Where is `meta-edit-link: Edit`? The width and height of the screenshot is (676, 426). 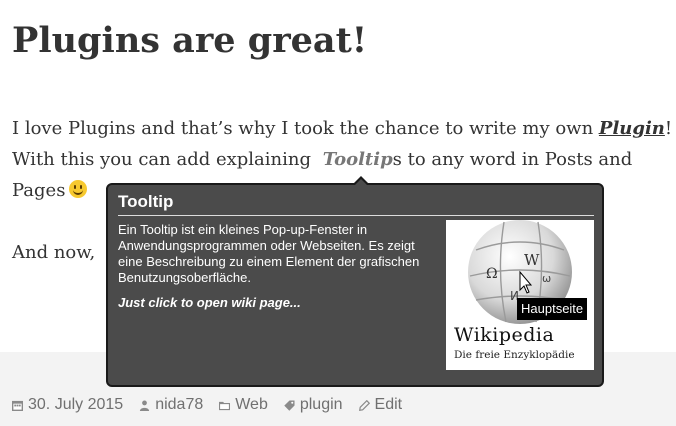
meta-edit-link: Edit is located at coordinates (389, 405).